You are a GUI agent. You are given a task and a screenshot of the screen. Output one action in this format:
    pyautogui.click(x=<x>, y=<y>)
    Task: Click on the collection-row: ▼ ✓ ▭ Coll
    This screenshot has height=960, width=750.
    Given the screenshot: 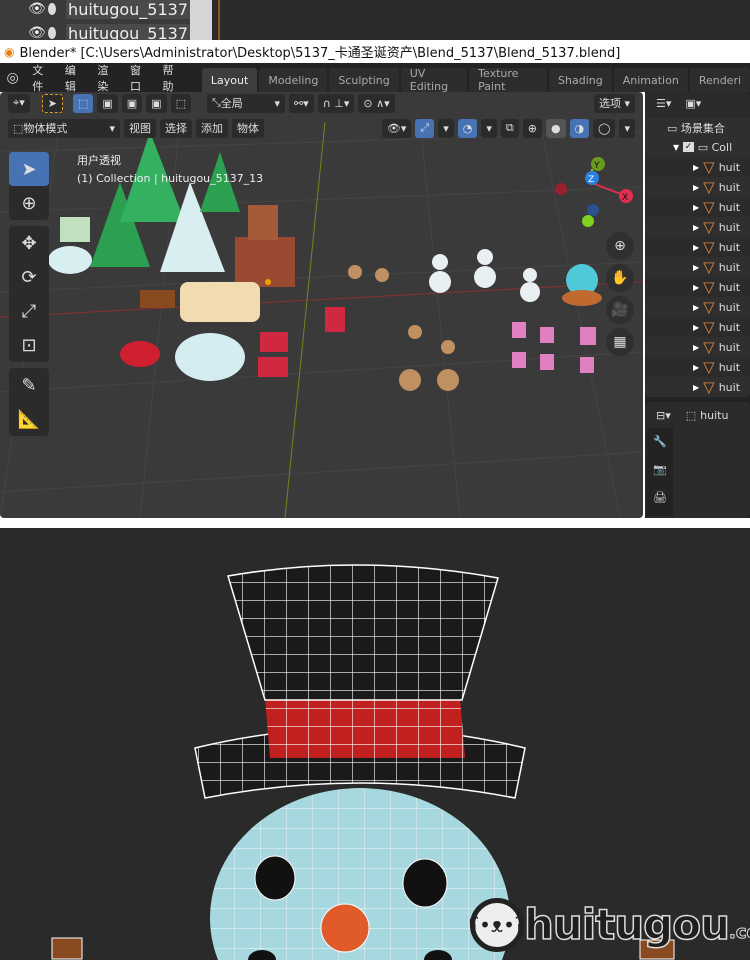 What is the action you would take?
    pyautogui.click(x=697, y=147)
    